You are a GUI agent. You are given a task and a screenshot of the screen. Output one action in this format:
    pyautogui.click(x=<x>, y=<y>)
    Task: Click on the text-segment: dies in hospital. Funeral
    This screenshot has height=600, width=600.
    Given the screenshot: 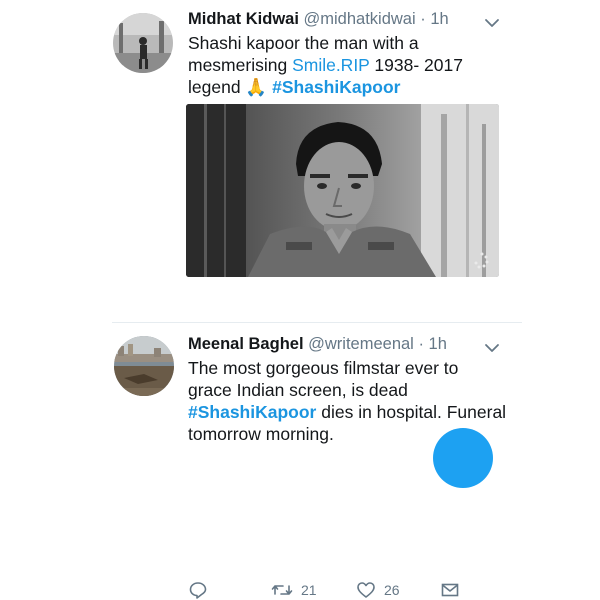 What is the action you would take?
    pyautogui.click(x=411, y=412)
    